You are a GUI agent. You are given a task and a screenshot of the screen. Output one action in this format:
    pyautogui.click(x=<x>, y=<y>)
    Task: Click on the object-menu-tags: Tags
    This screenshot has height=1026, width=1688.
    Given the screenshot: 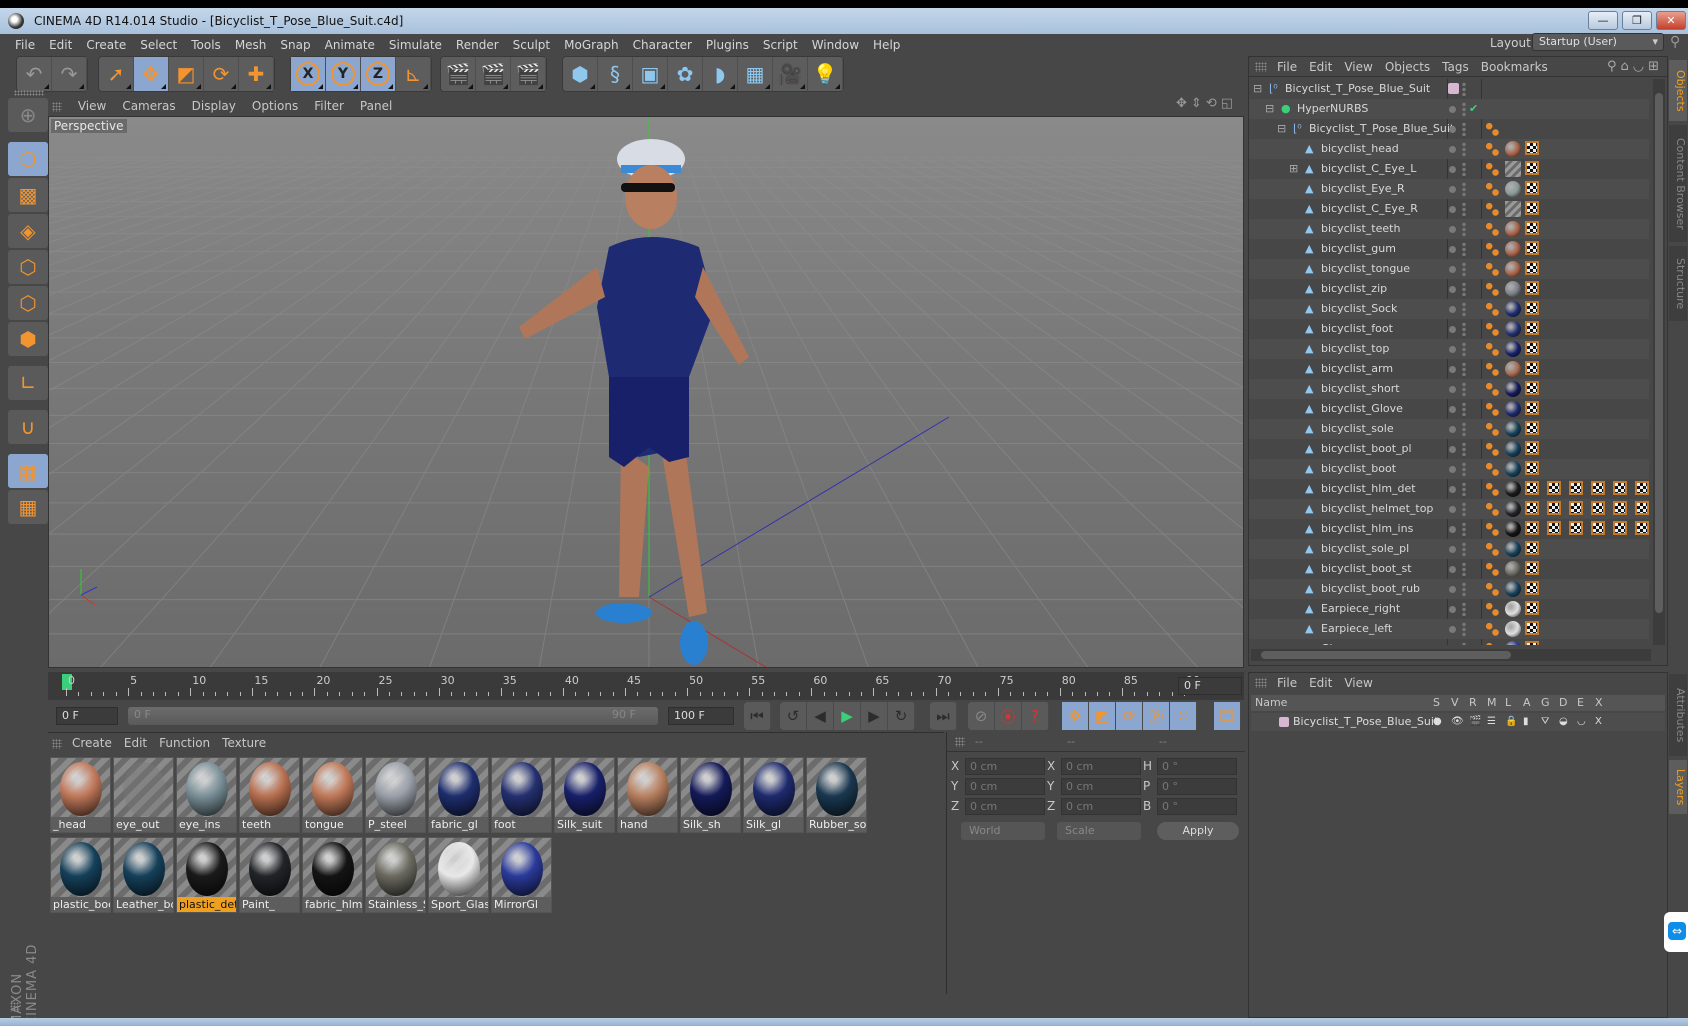 What is the action you would take?
    pyautogui.click(x=1455, y=67)
    